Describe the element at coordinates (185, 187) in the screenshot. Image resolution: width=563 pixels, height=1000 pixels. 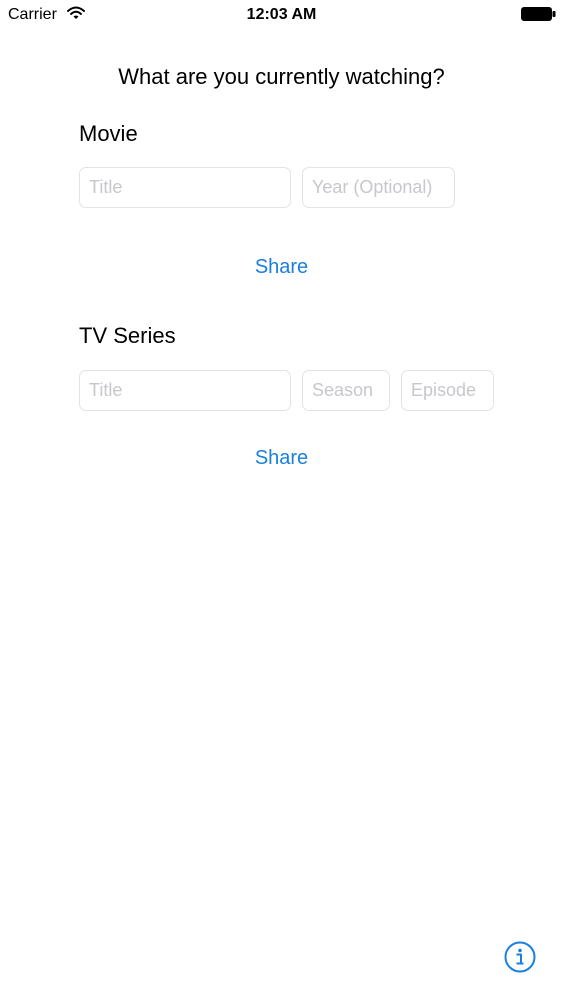
I see `movie-title-field` at that location.